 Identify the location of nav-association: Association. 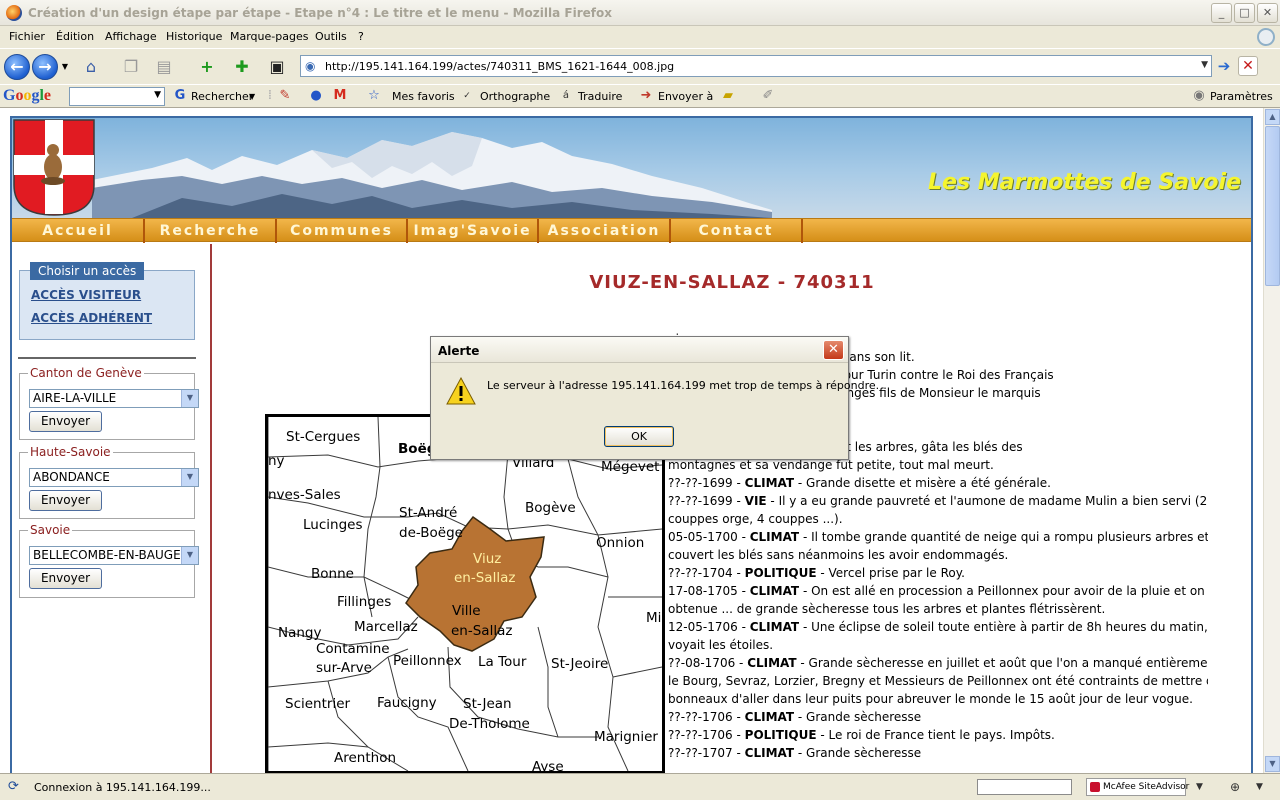
(605, 231).